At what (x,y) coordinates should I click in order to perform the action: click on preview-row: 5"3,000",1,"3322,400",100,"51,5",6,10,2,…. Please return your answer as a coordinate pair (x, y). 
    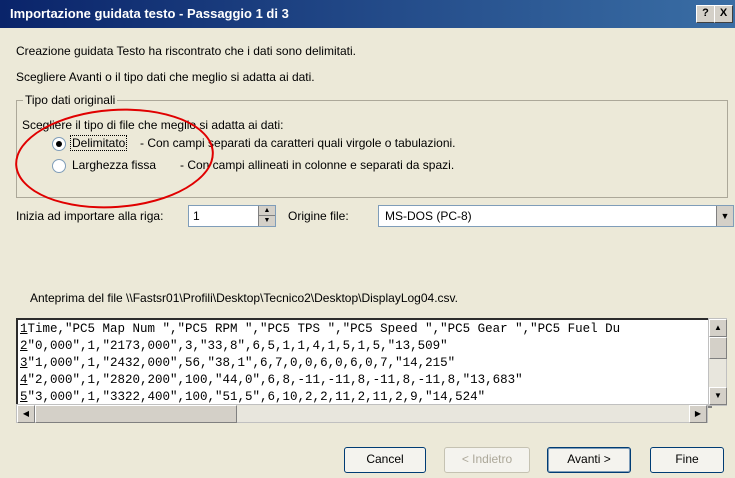
    Looking at the image, I should click on (363, 397).